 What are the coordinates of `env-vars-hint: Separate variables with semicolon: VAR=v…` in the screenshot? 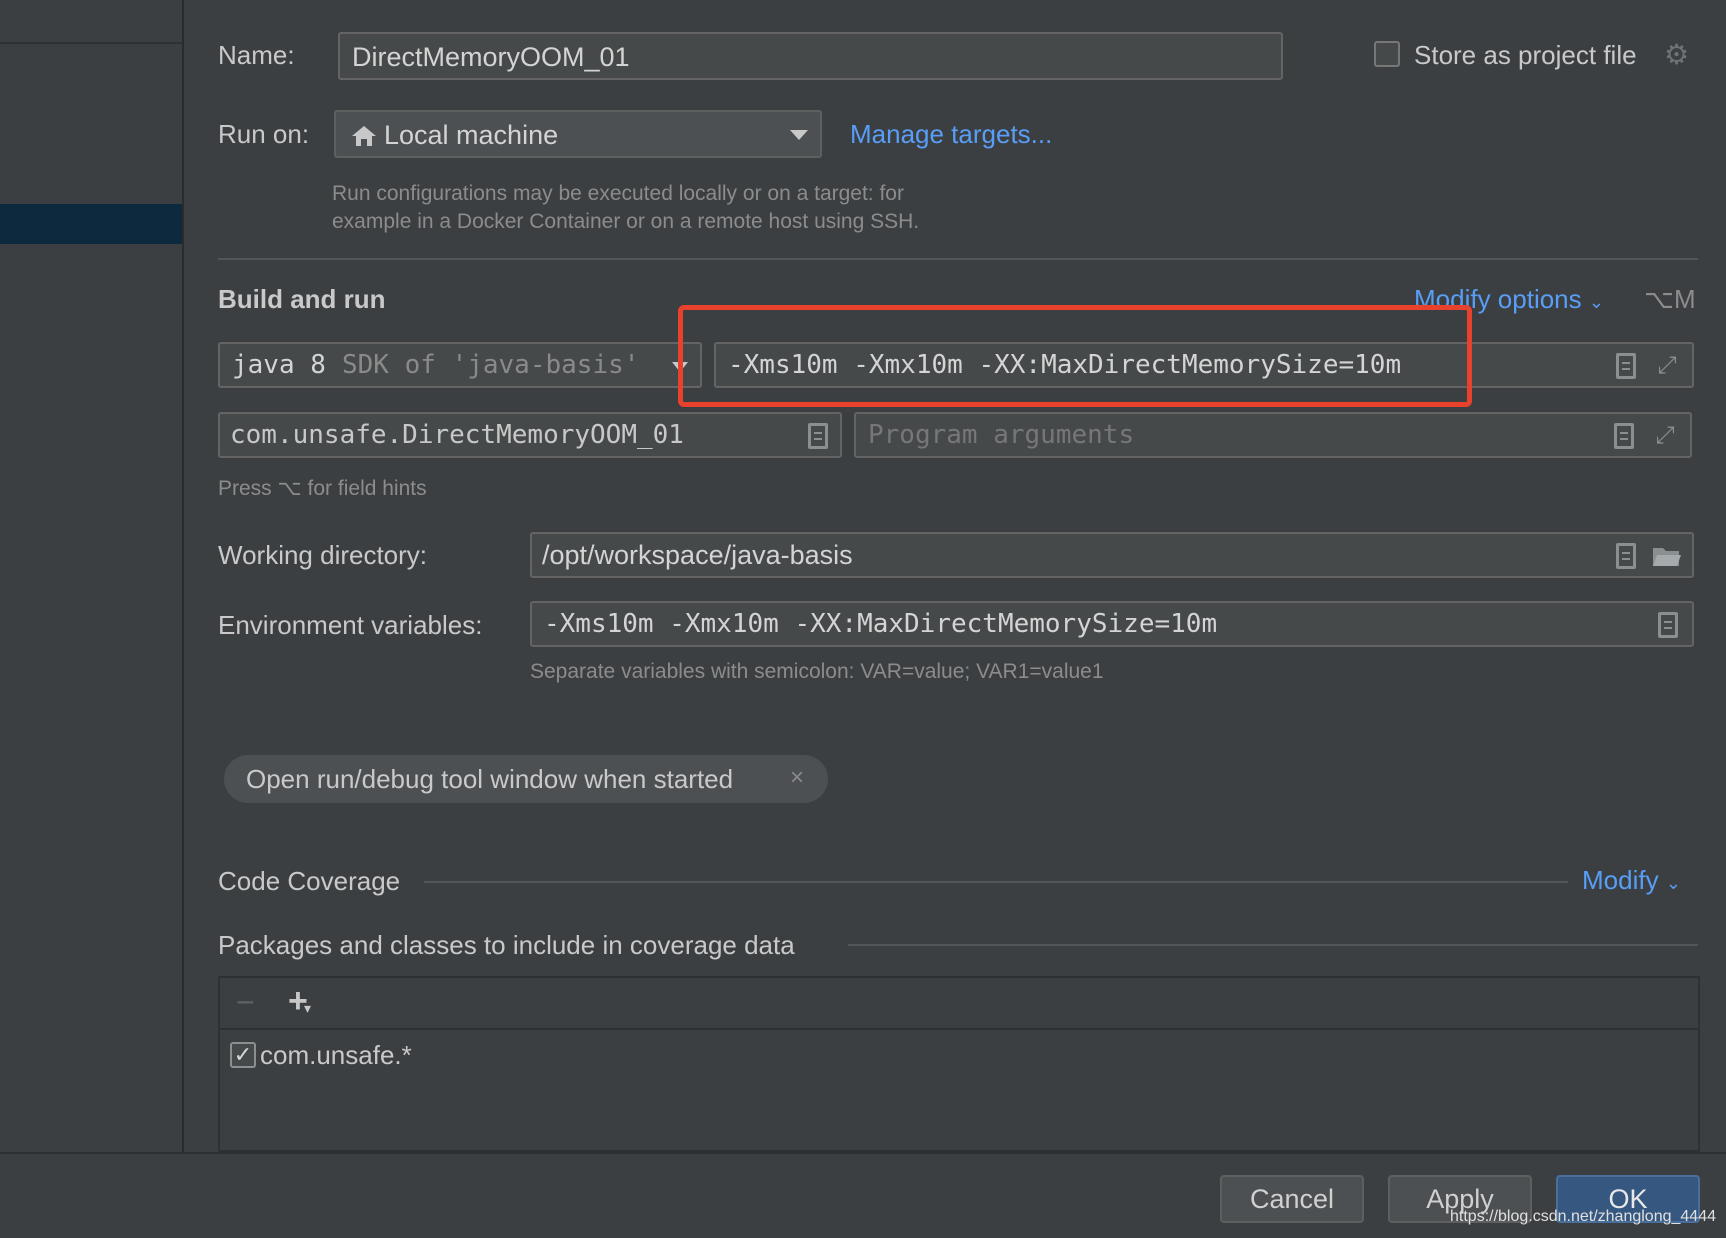 It's located at (817, 671).